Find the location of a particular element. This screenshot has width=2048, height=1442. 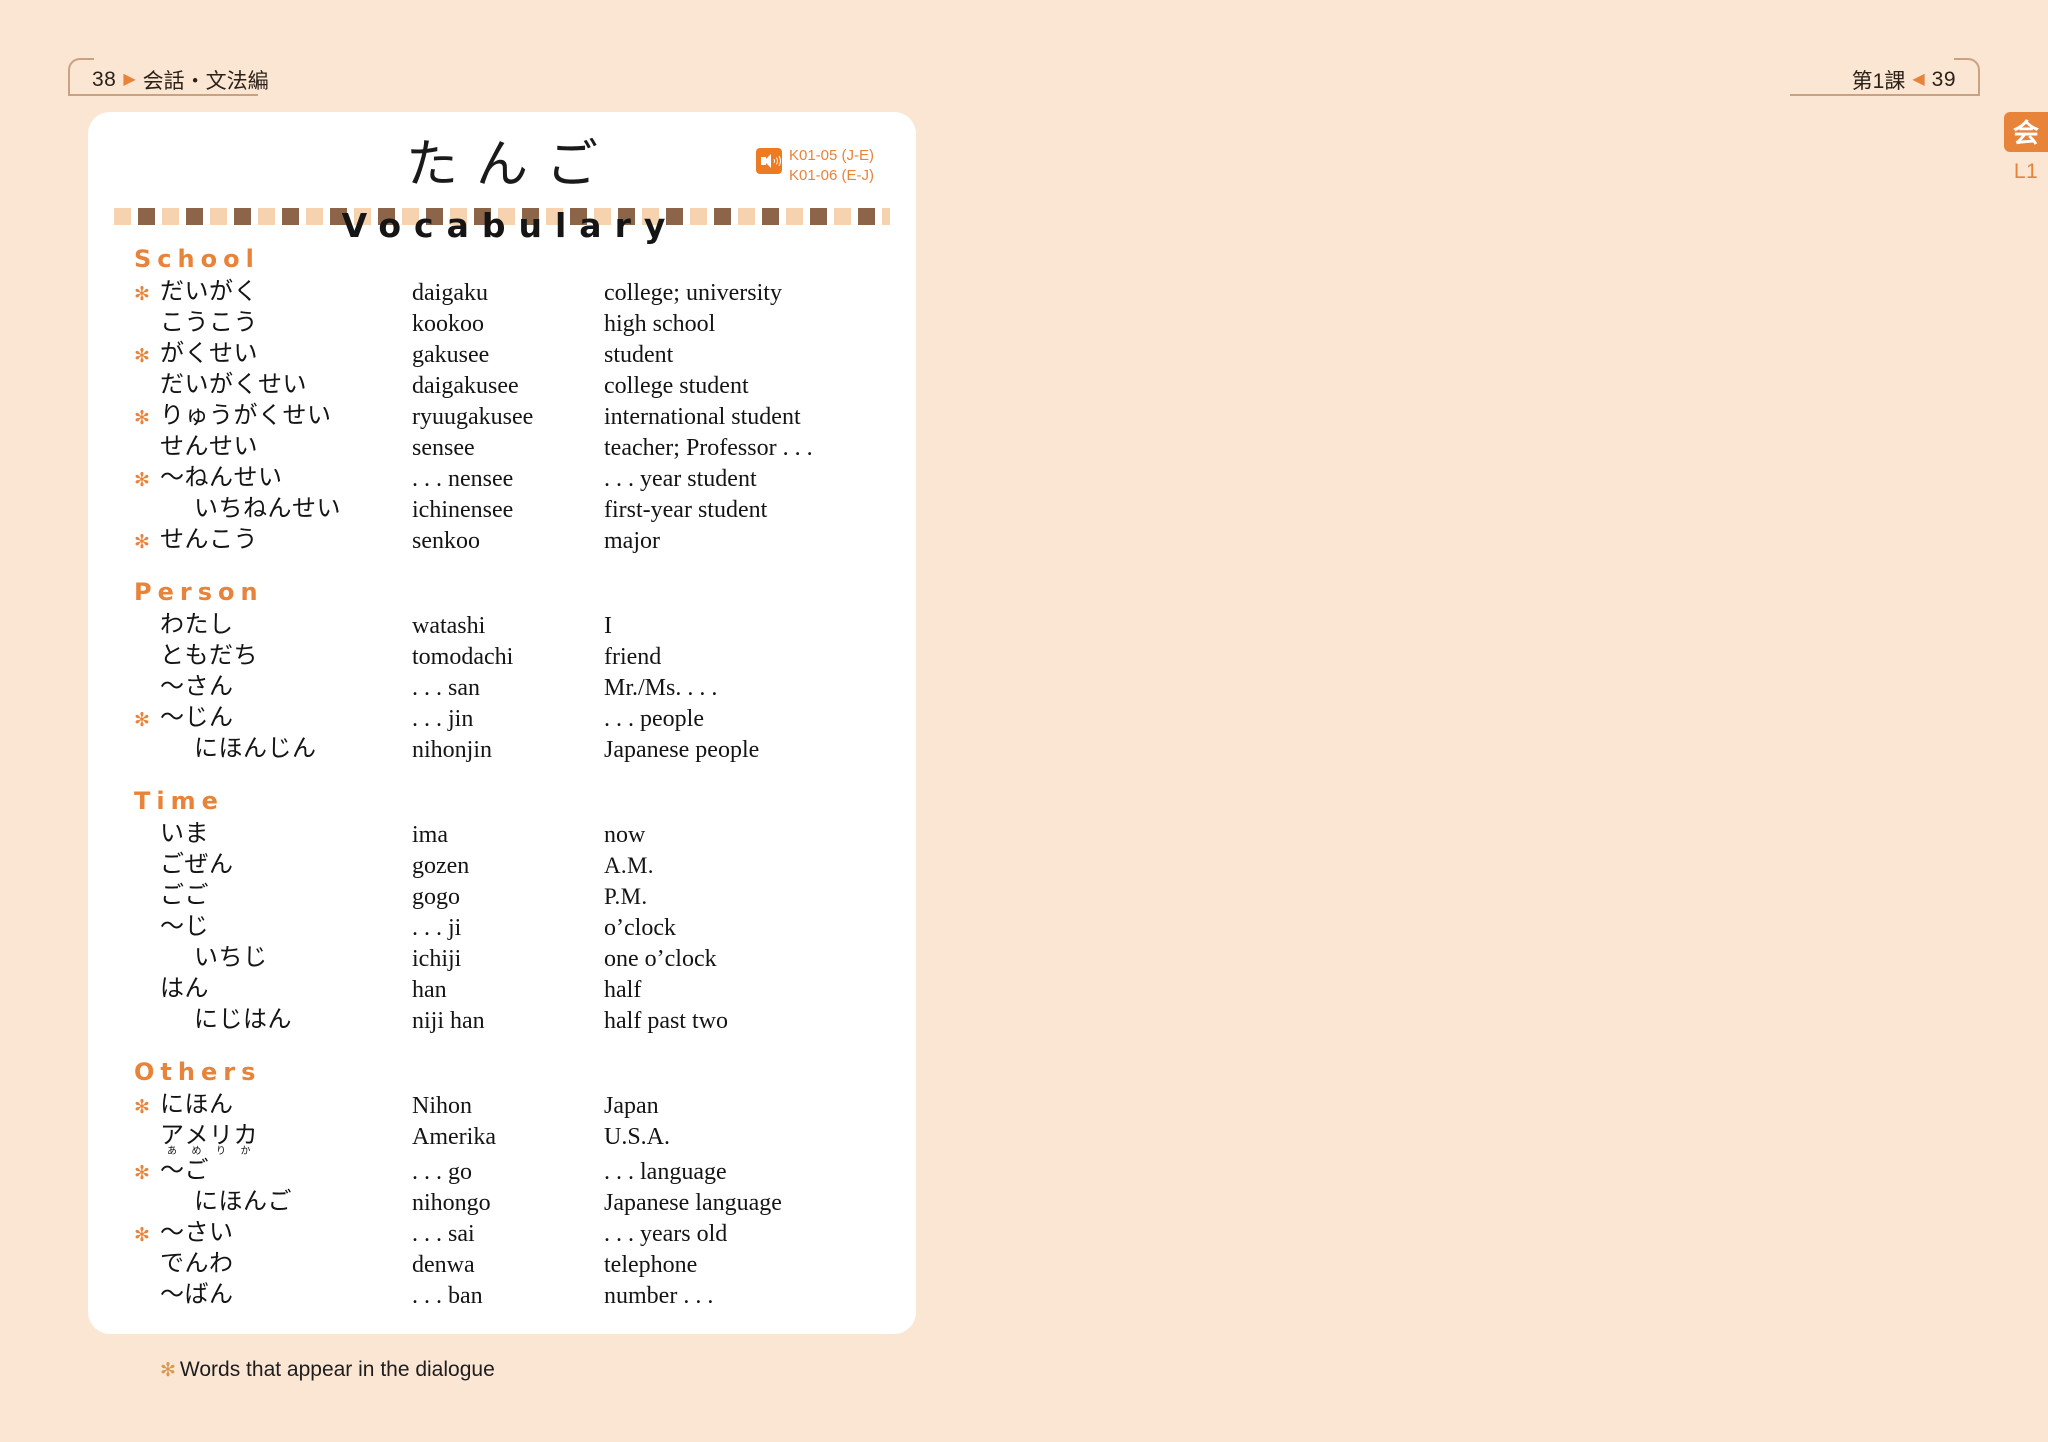

vocabulary-row: いちねんせい ichinensee first-year student is located at coordinates (502, 509).